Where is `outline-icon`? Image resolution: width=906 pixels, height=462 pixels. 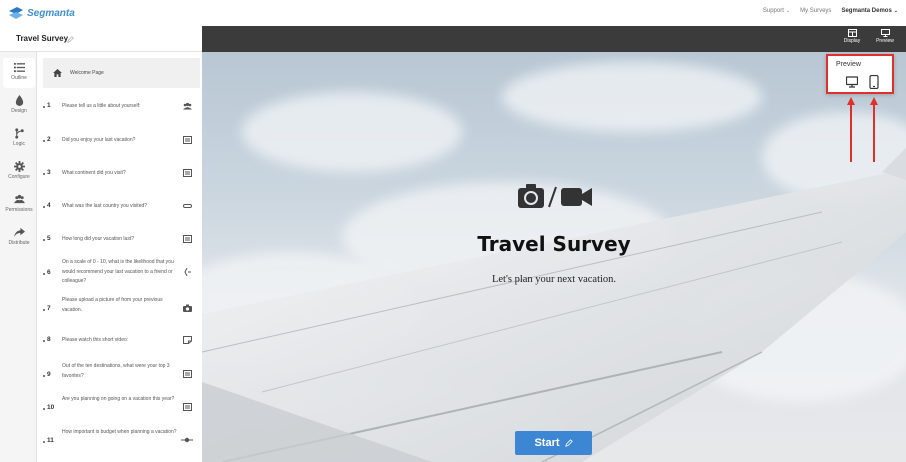
outline-icon is located at coordinates (19, 67).